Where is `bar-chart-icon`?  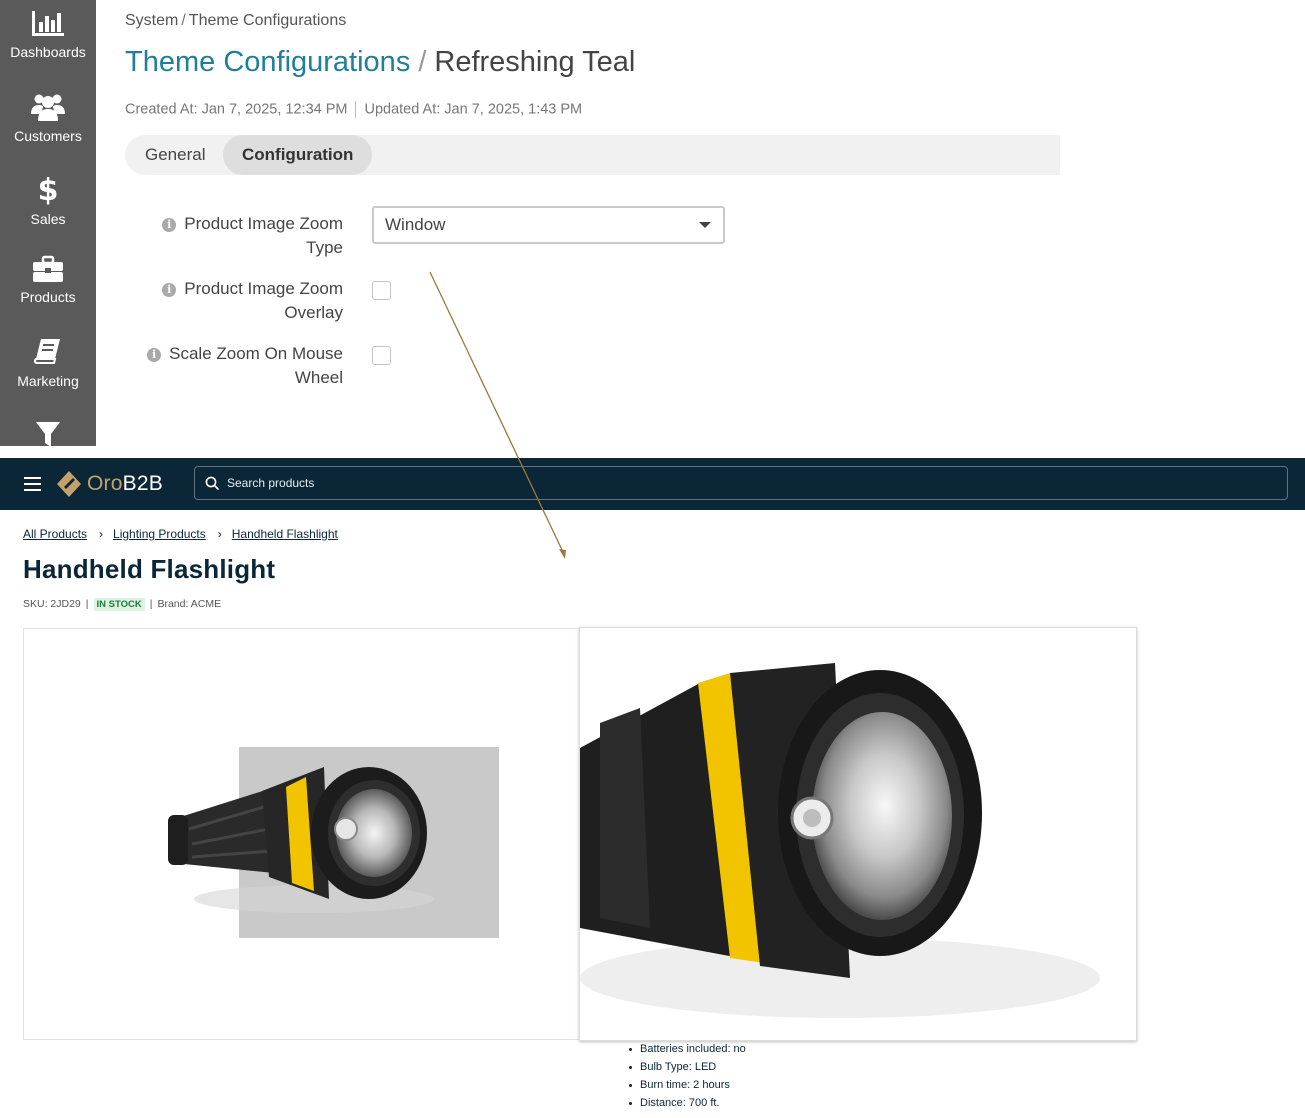
bar-chart-icon is located at coordinates (48, 23).